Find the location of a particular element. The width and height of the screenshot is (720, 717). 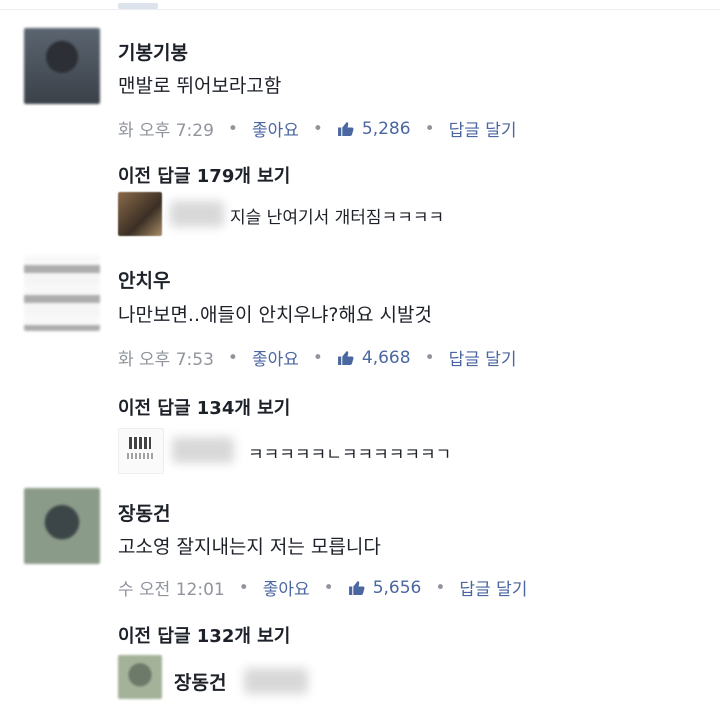

reply-preview-text: ㅋㅋㅋㅋㅋㄴㅋㅋㅋㅋㅋㅋㄱ is located at coordinates (350, 455).